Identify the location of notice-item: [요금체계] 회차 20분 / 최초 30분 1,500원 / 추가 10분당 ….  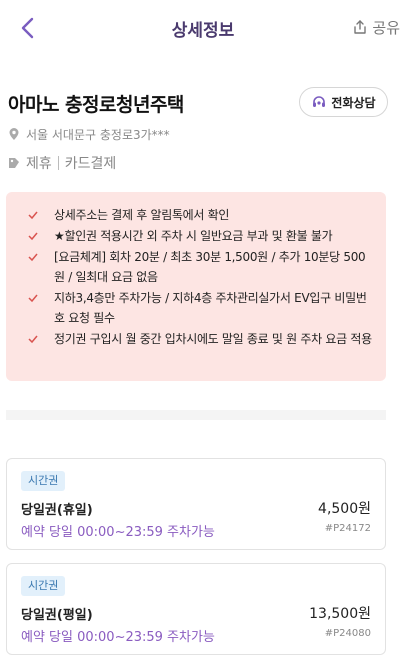
(200, 267).